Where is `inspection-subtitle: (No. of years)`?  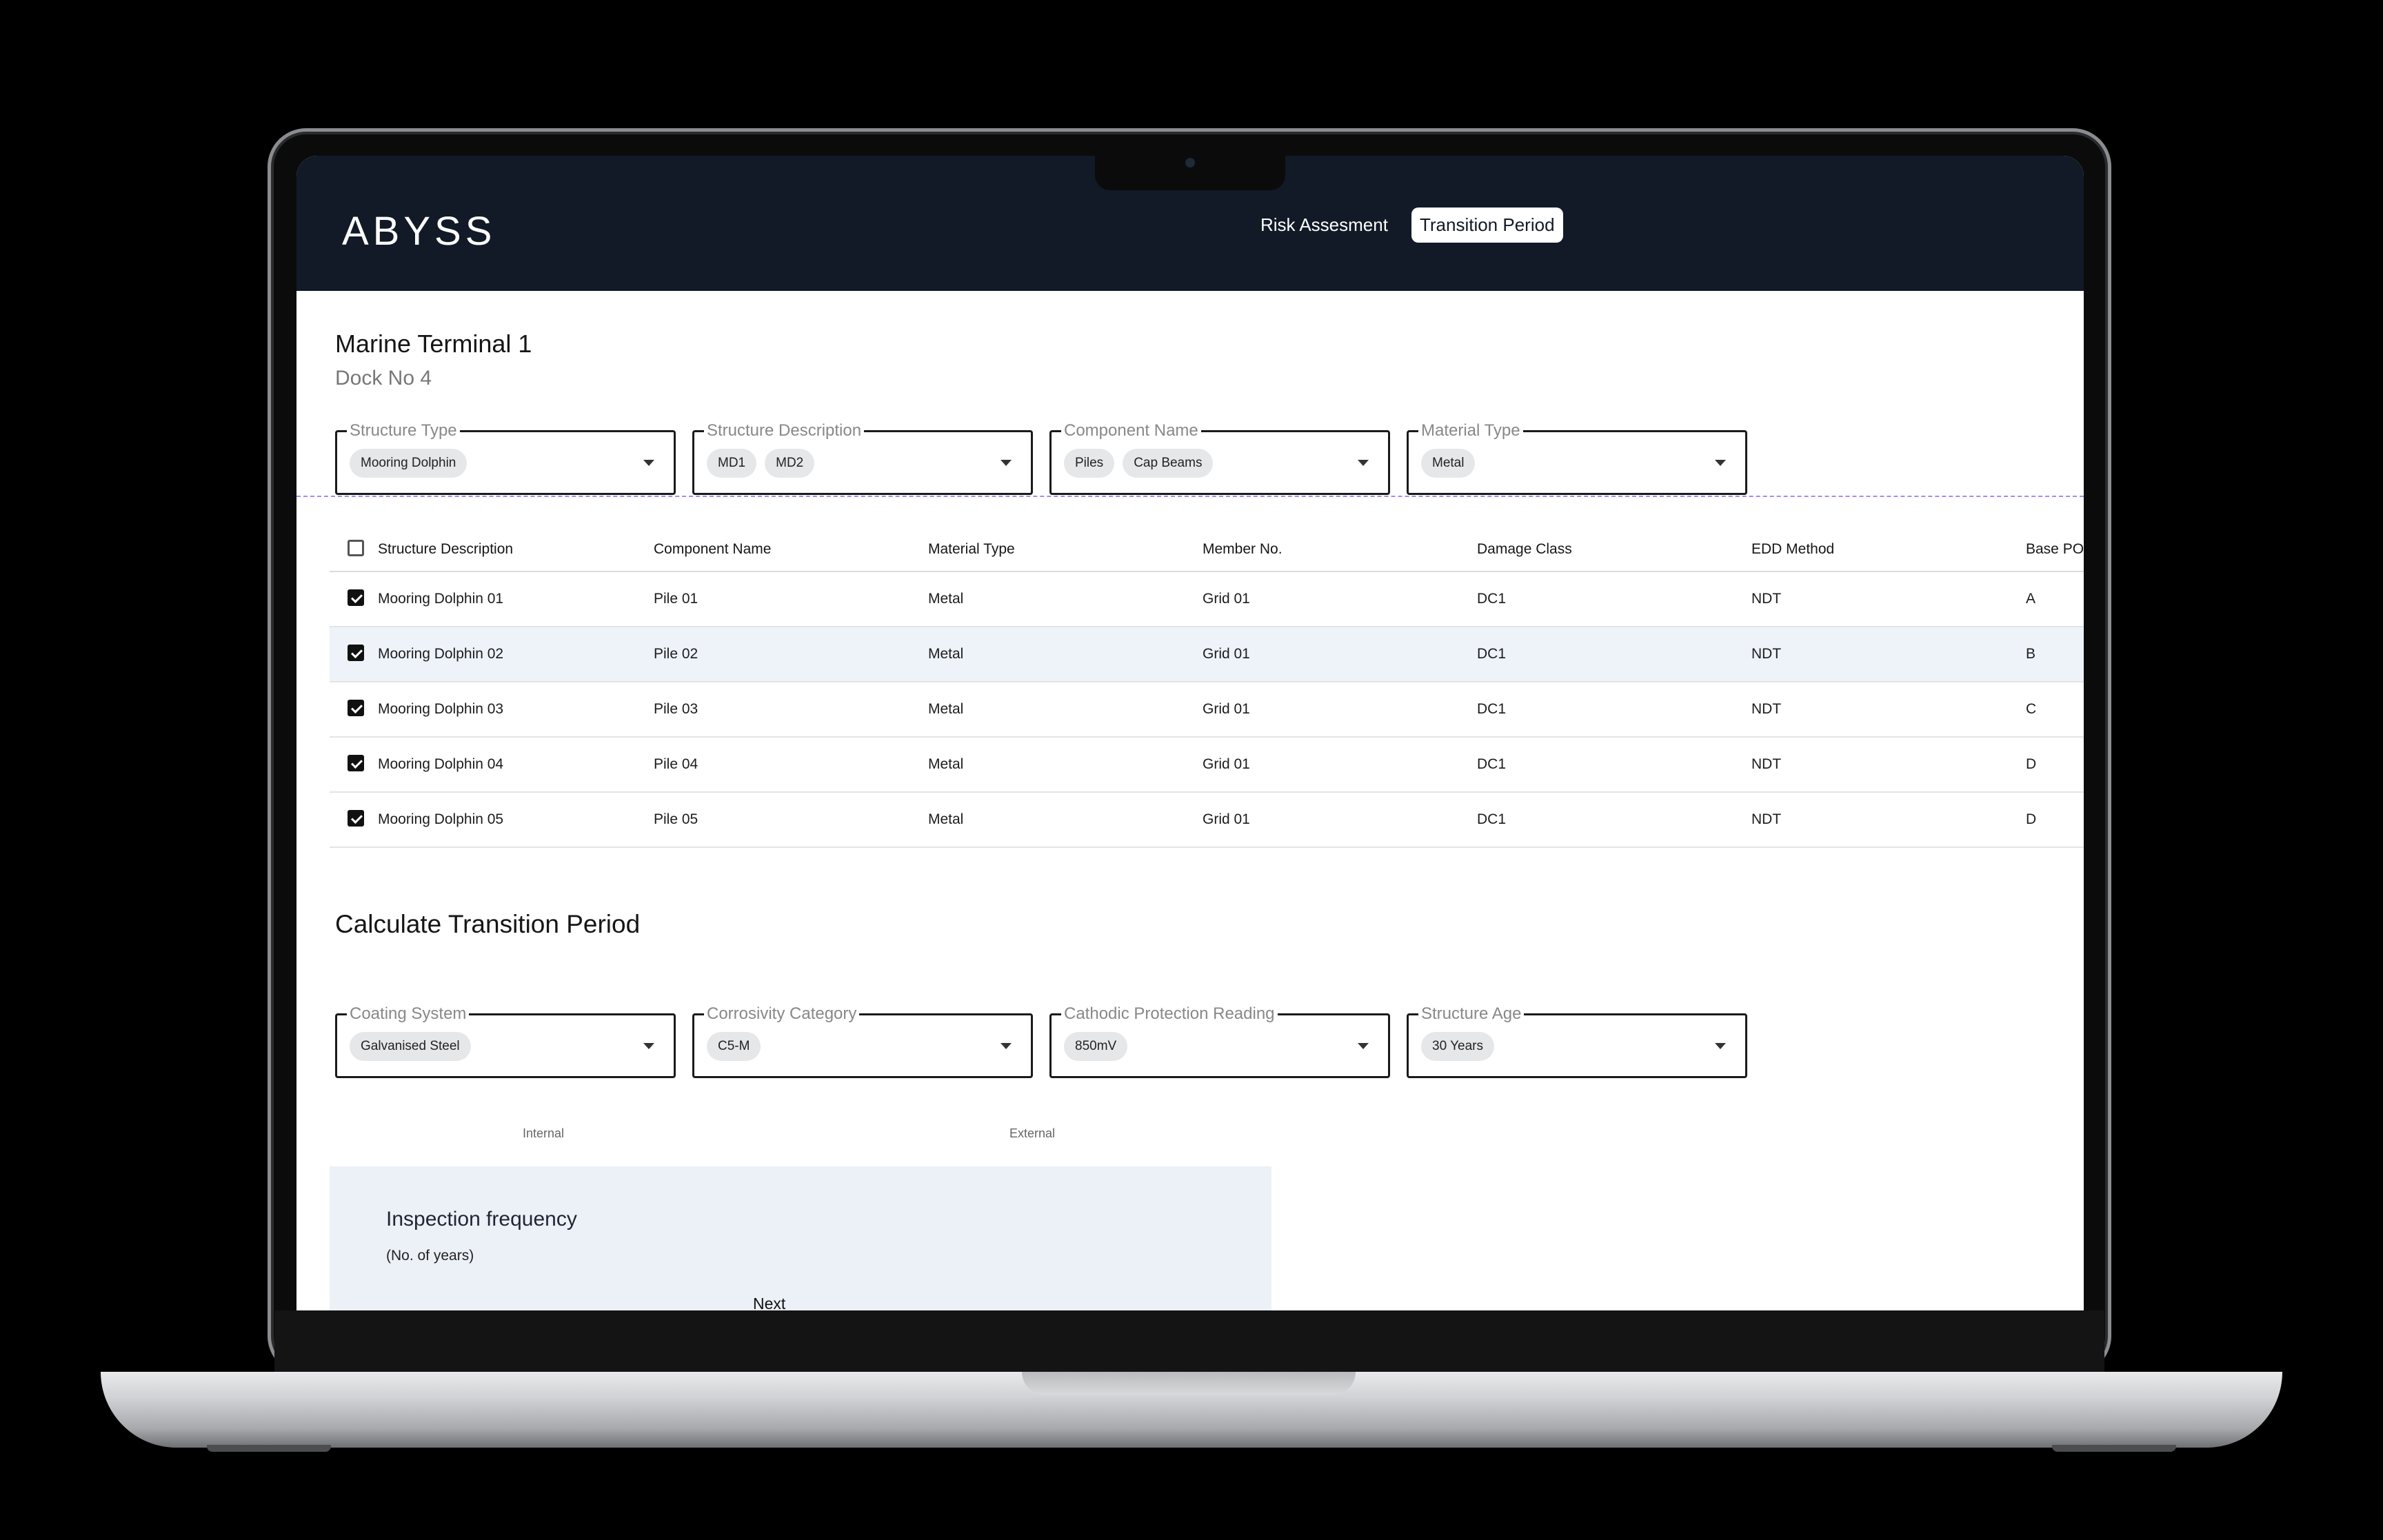 inspection-subtitle: (No. of years) is located at coordinates (430, 1256).